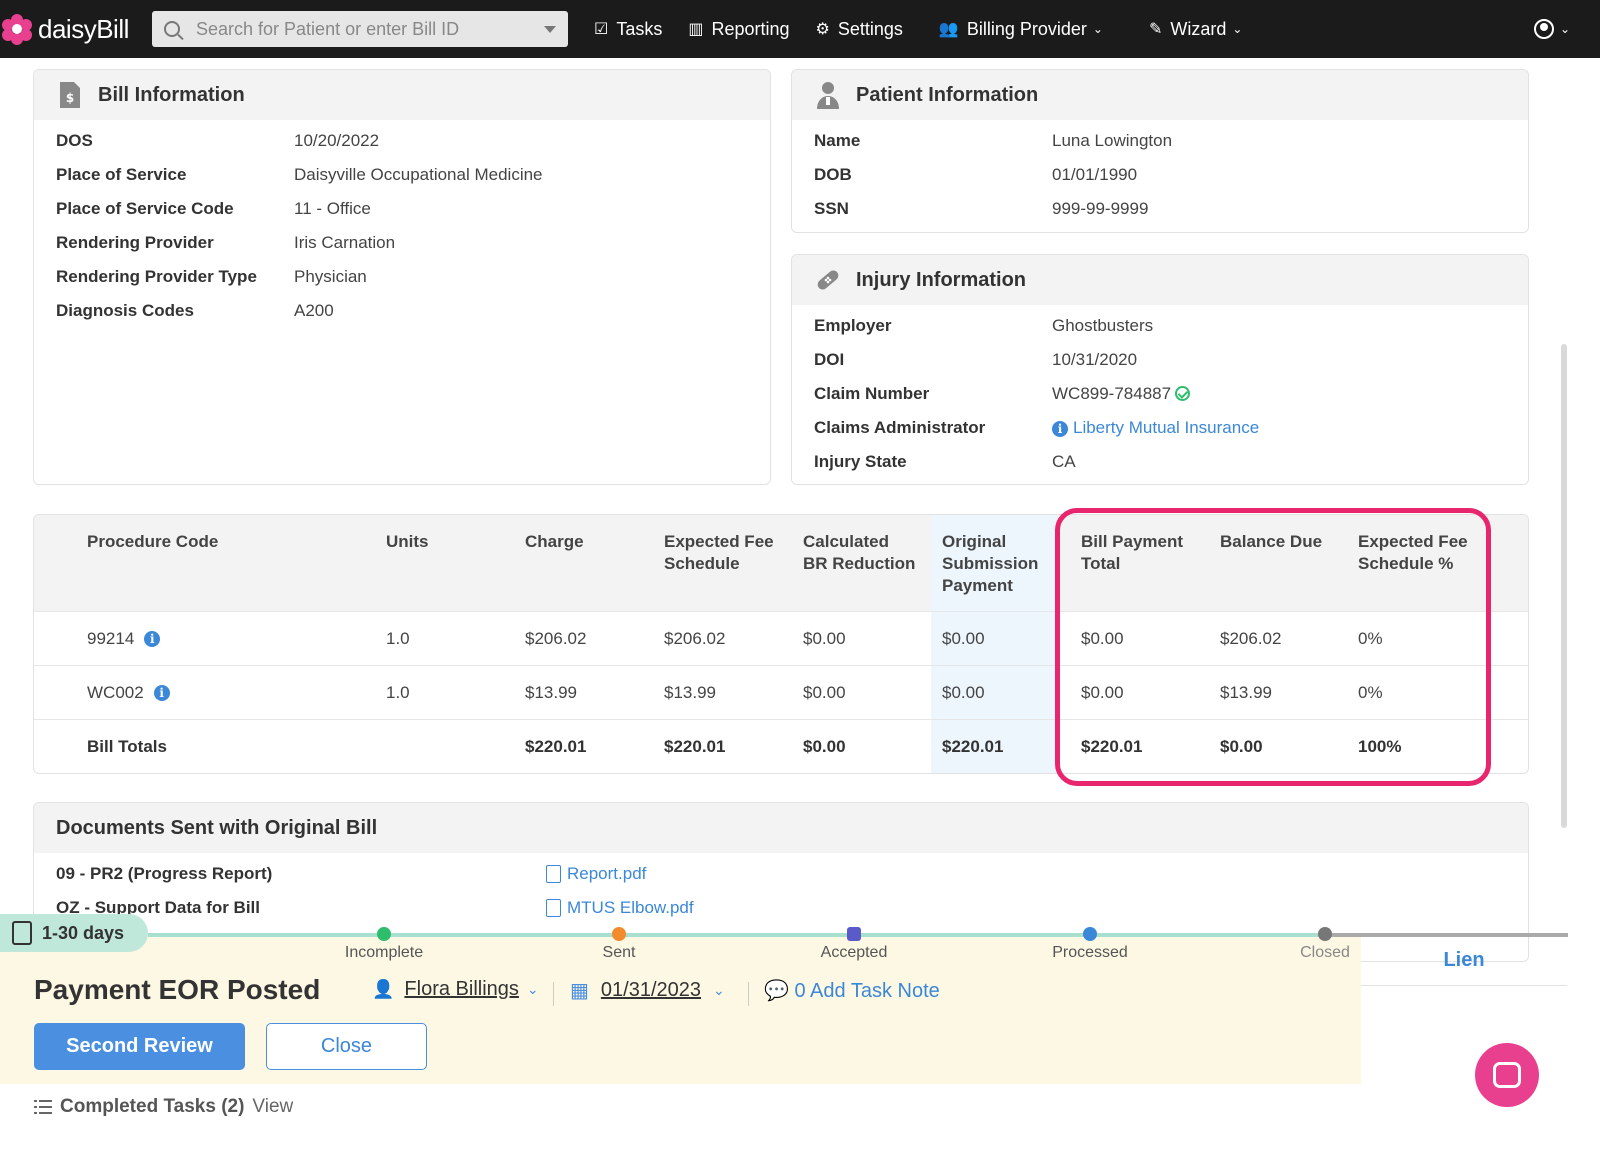 This screenshot has width=1600, height=1163. Describe the element at coordinates (337, 140) in the screenshot. I see `field-value: 10/20/2022` at that location.